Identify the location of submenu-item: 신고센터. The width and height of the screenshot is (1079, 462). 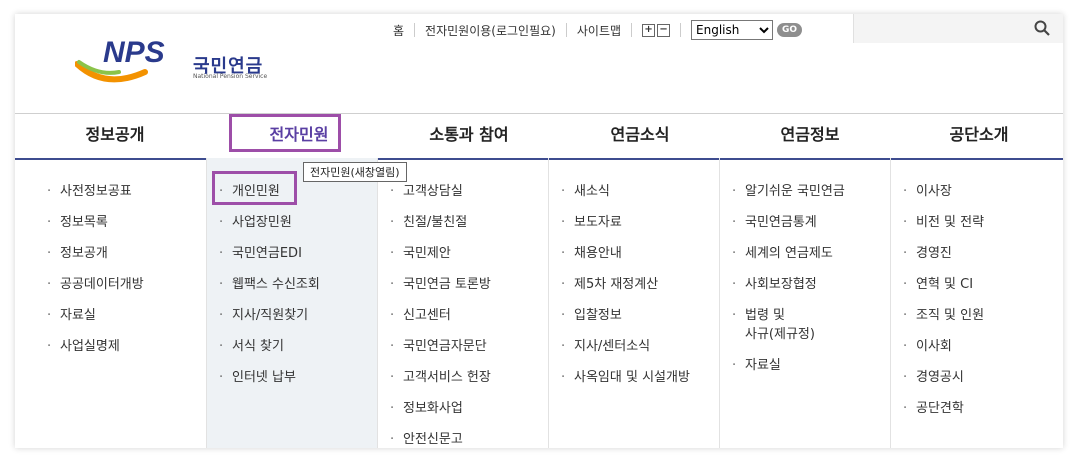
(463, 315).